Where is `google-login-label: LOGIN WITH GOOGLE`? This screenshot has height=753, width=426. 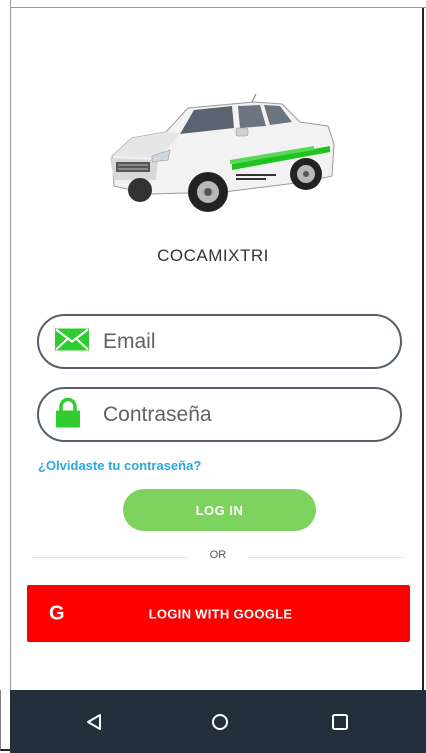 google-login-label: LOGIN WITH GOOGLE is located at coordinates (220, 613).